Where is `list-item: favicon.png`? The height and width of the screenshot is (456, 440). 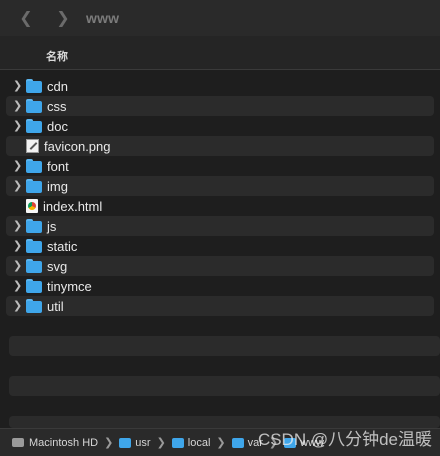 list-item: favicon.png is located at coordinates (220, 146).